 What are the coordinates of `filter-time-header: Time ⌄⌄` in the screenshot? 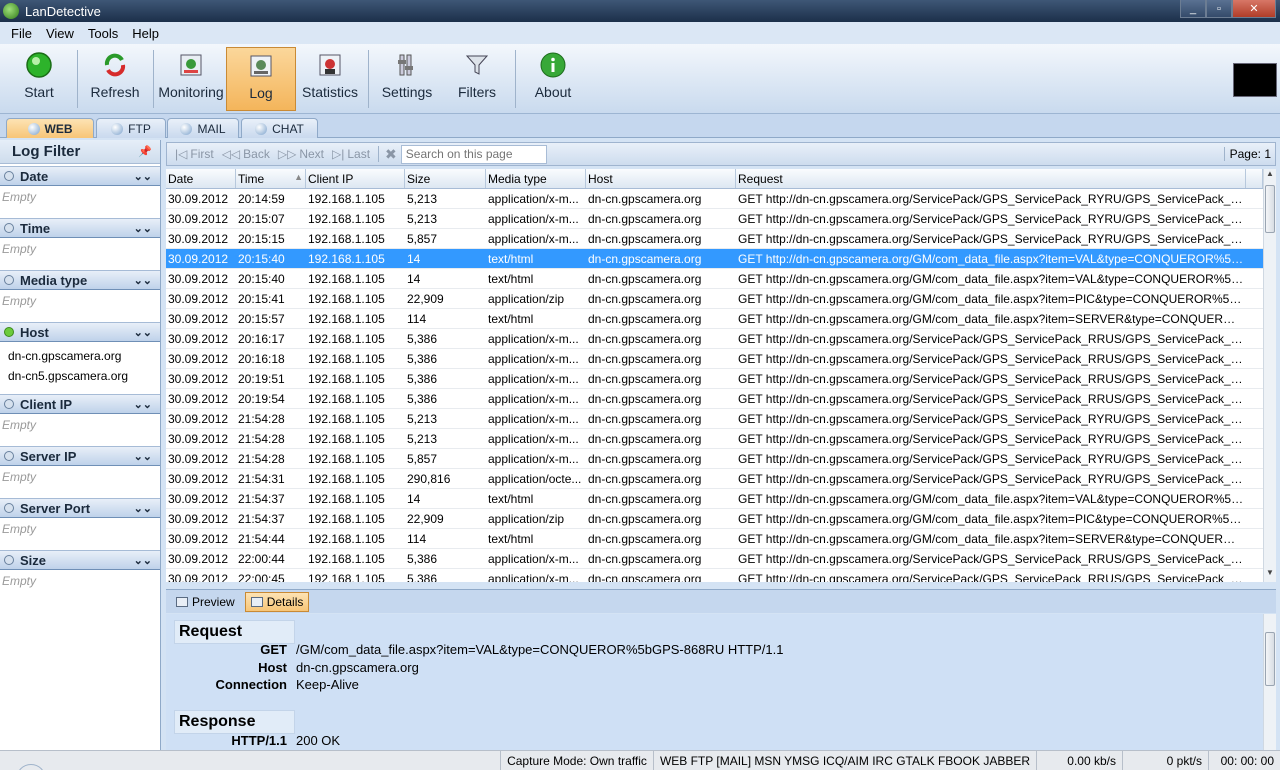 It's located at (80, 228).